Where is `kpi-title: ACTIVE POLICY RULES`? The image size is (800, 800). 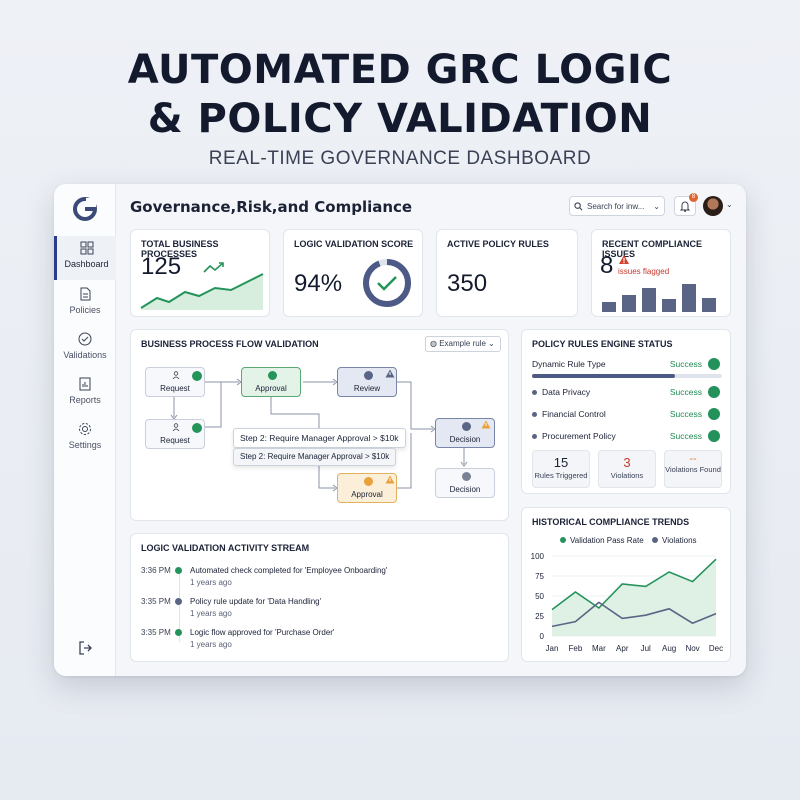
kpi-title: ACTIVE POLICY RULES is located at coordinates (498, 244).